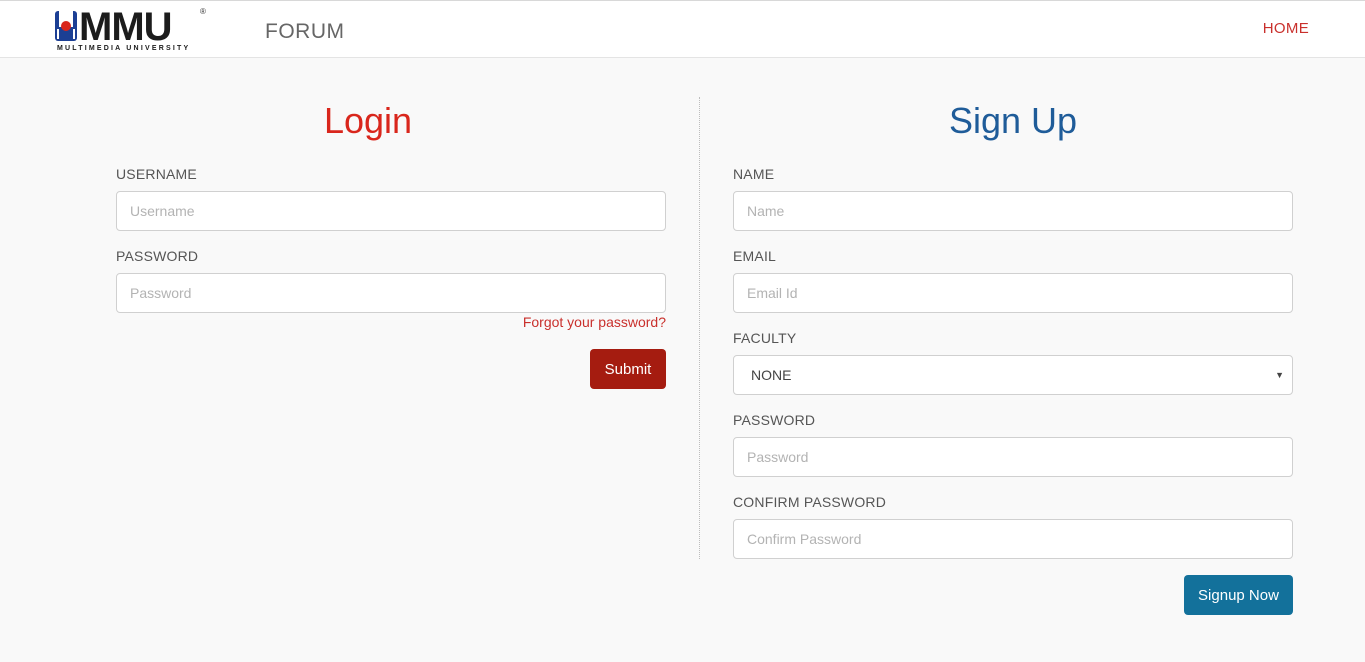 Image resolution: width=1365 pixels, height=662 pixels. What do you see at coordinates (699, 328) in the screenshot?
I see `section-divider` at bounding box center [699, 328].